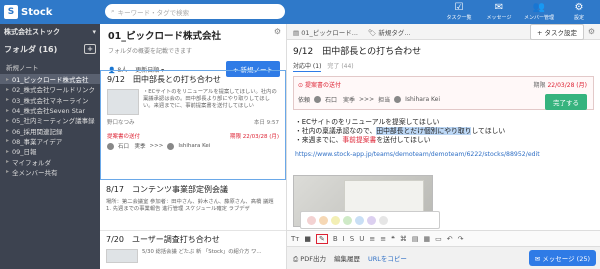  What do you see at coordinates (319, 85) in the screenshot?
I see `task-title: ⊙ 提案書の送付` at bounding box center [319, 85].